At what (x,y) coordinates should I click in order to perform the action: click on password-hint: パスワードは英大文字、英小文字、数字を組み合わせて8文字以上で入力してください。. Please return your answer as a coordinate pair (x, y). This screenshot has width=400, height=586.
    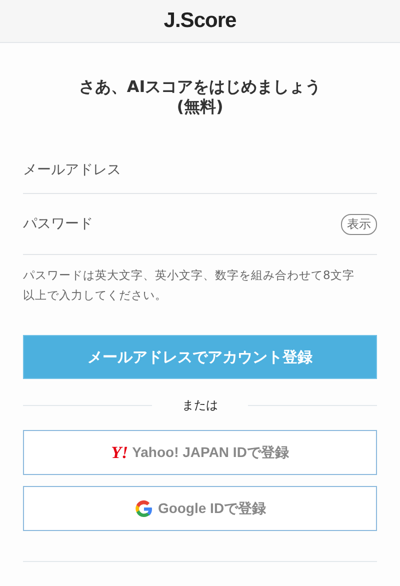
    Looking at the image, I should click on (189, 285).